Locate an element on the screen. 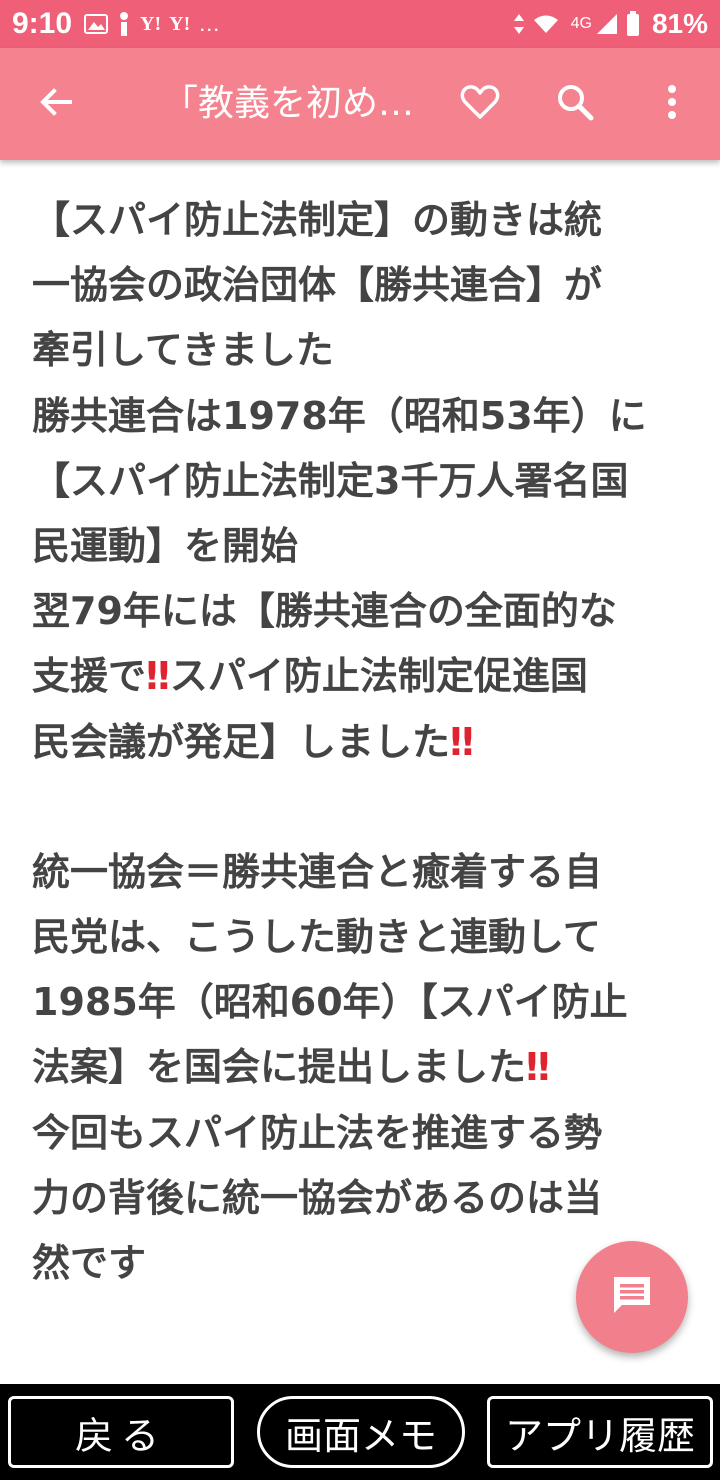  info-notification-icon is located at coordinates (124, 24).